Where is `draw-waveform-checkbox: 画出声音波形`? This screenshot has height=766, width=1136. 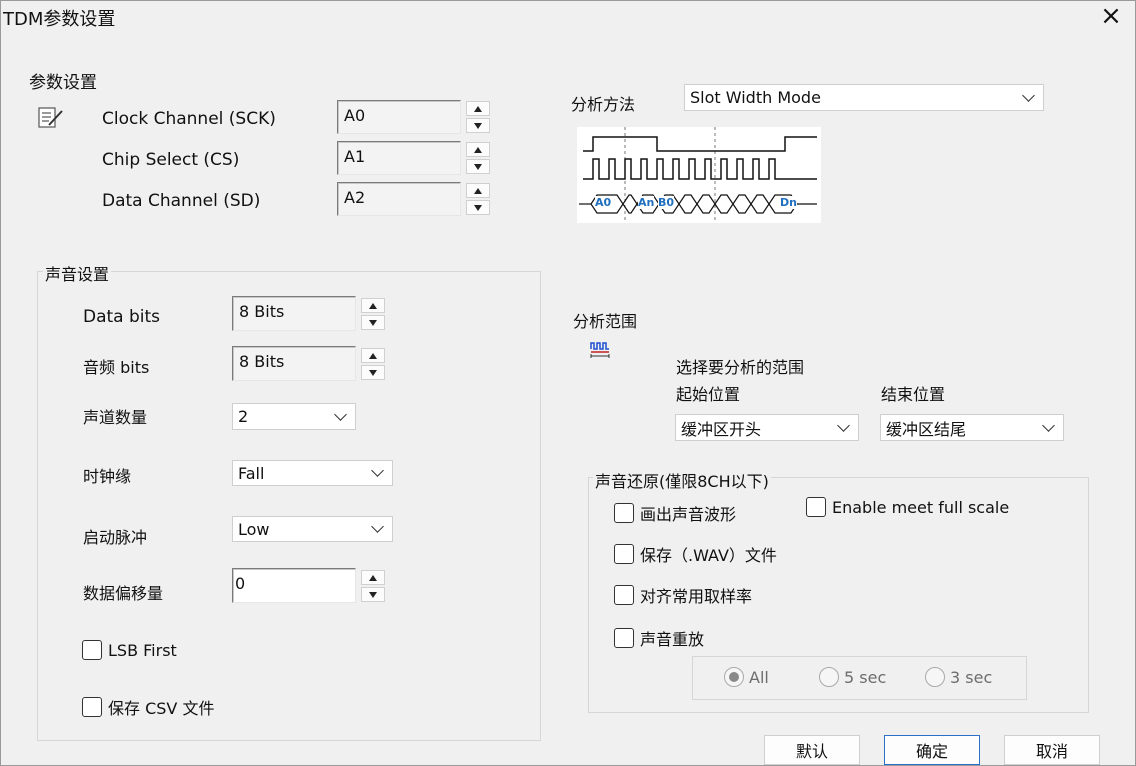 draw-waveform-checkbox: 画出声音波形 is located at coordinates (675, 513).